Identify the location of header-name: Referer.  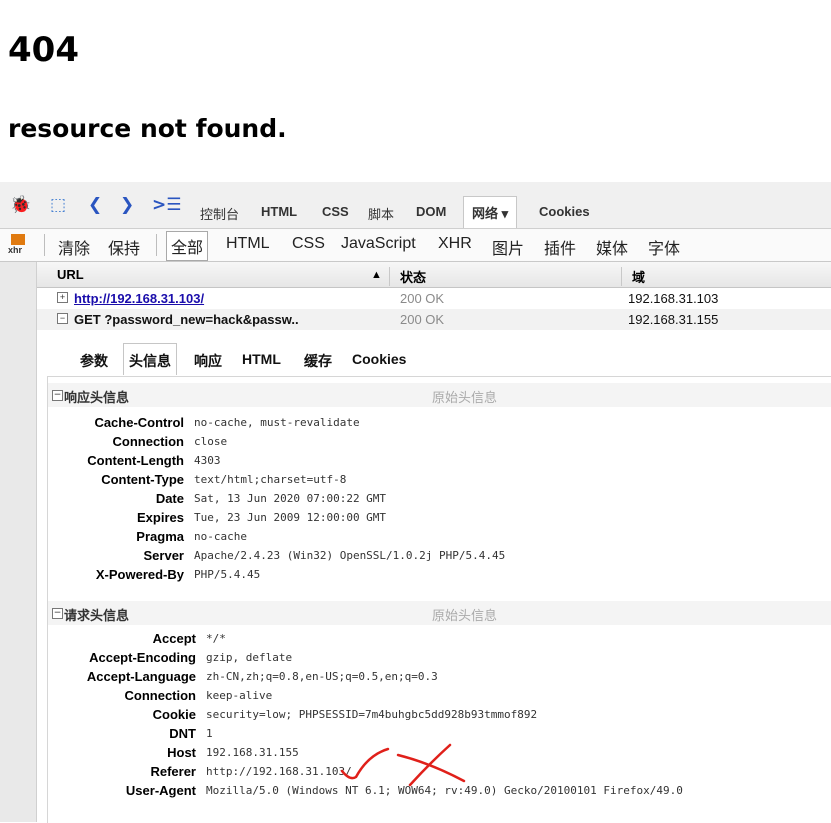
(173, 771).